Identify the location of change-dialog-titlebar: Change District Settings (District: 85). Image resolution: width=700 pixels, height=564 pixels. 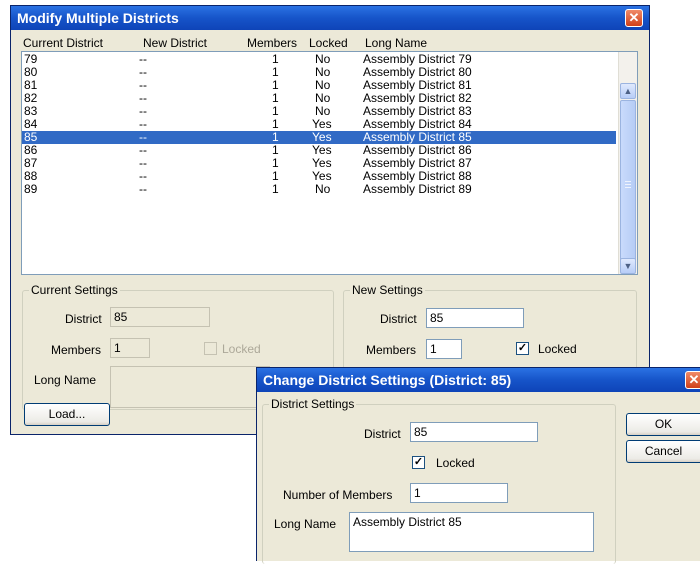
(478, 380).